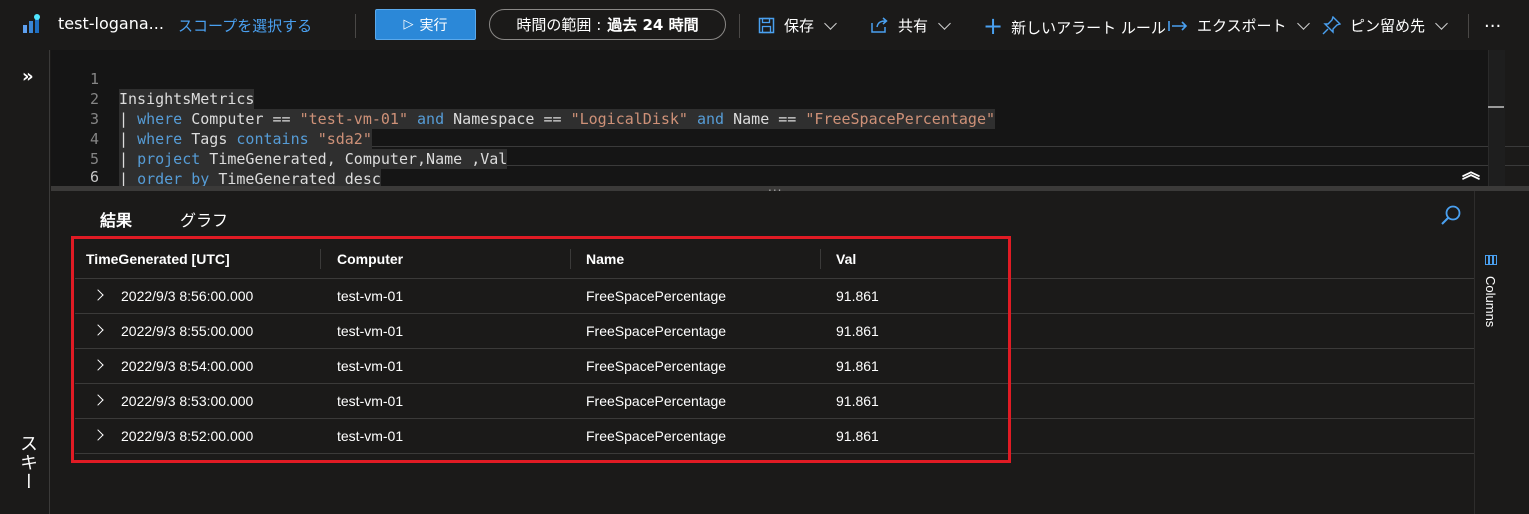  I want to click on columns-icon, so click(1491, 260).